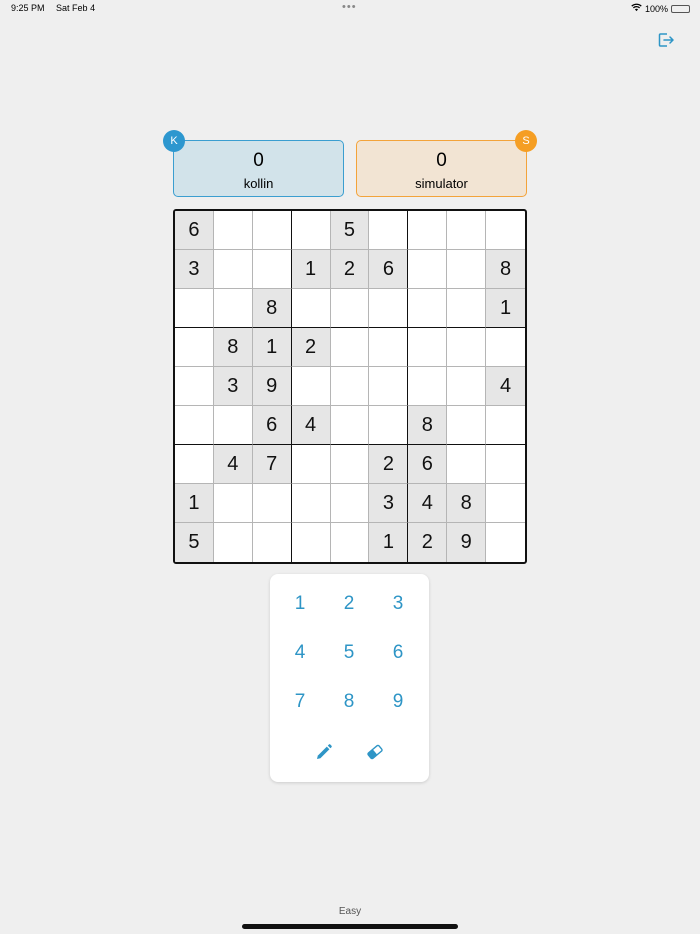 This screenshot has height=934, width=700. What do you see at coordinates (350, 926) in the screenshot?
I see `home-indicator` at bounding box center [350, 926].